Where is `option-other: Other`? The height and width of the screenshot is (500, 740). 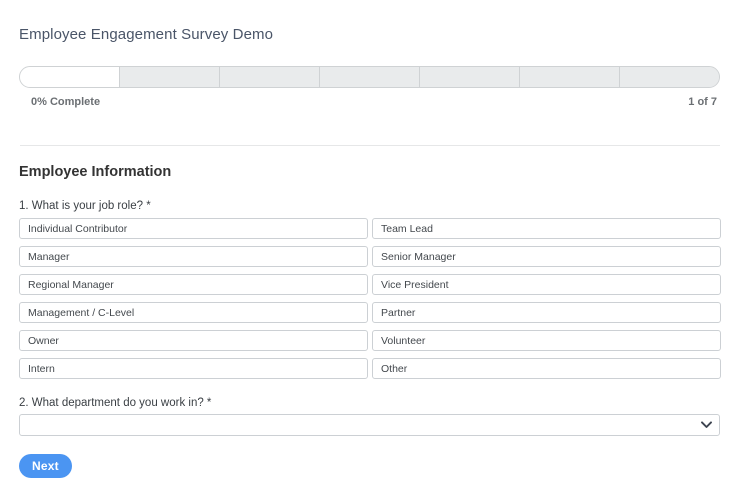 option-other: Other is located at coordinates (546, 368).